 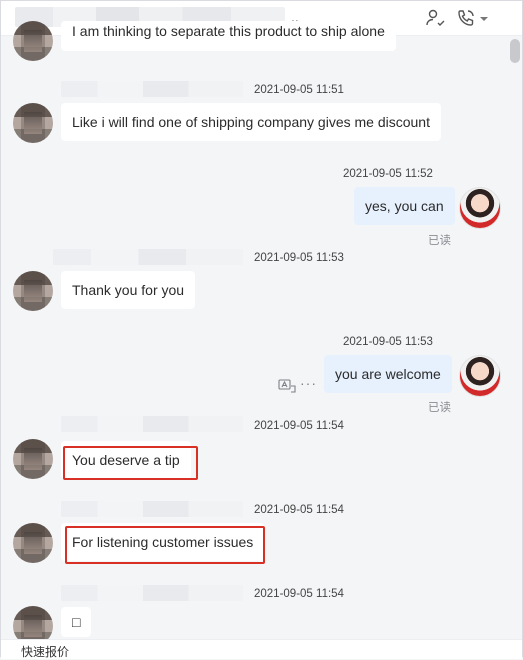 What do you see at coordinates (515, 51) in the screenshot?
I see `scrollbar-thumb` at bounding box center [515, 51].